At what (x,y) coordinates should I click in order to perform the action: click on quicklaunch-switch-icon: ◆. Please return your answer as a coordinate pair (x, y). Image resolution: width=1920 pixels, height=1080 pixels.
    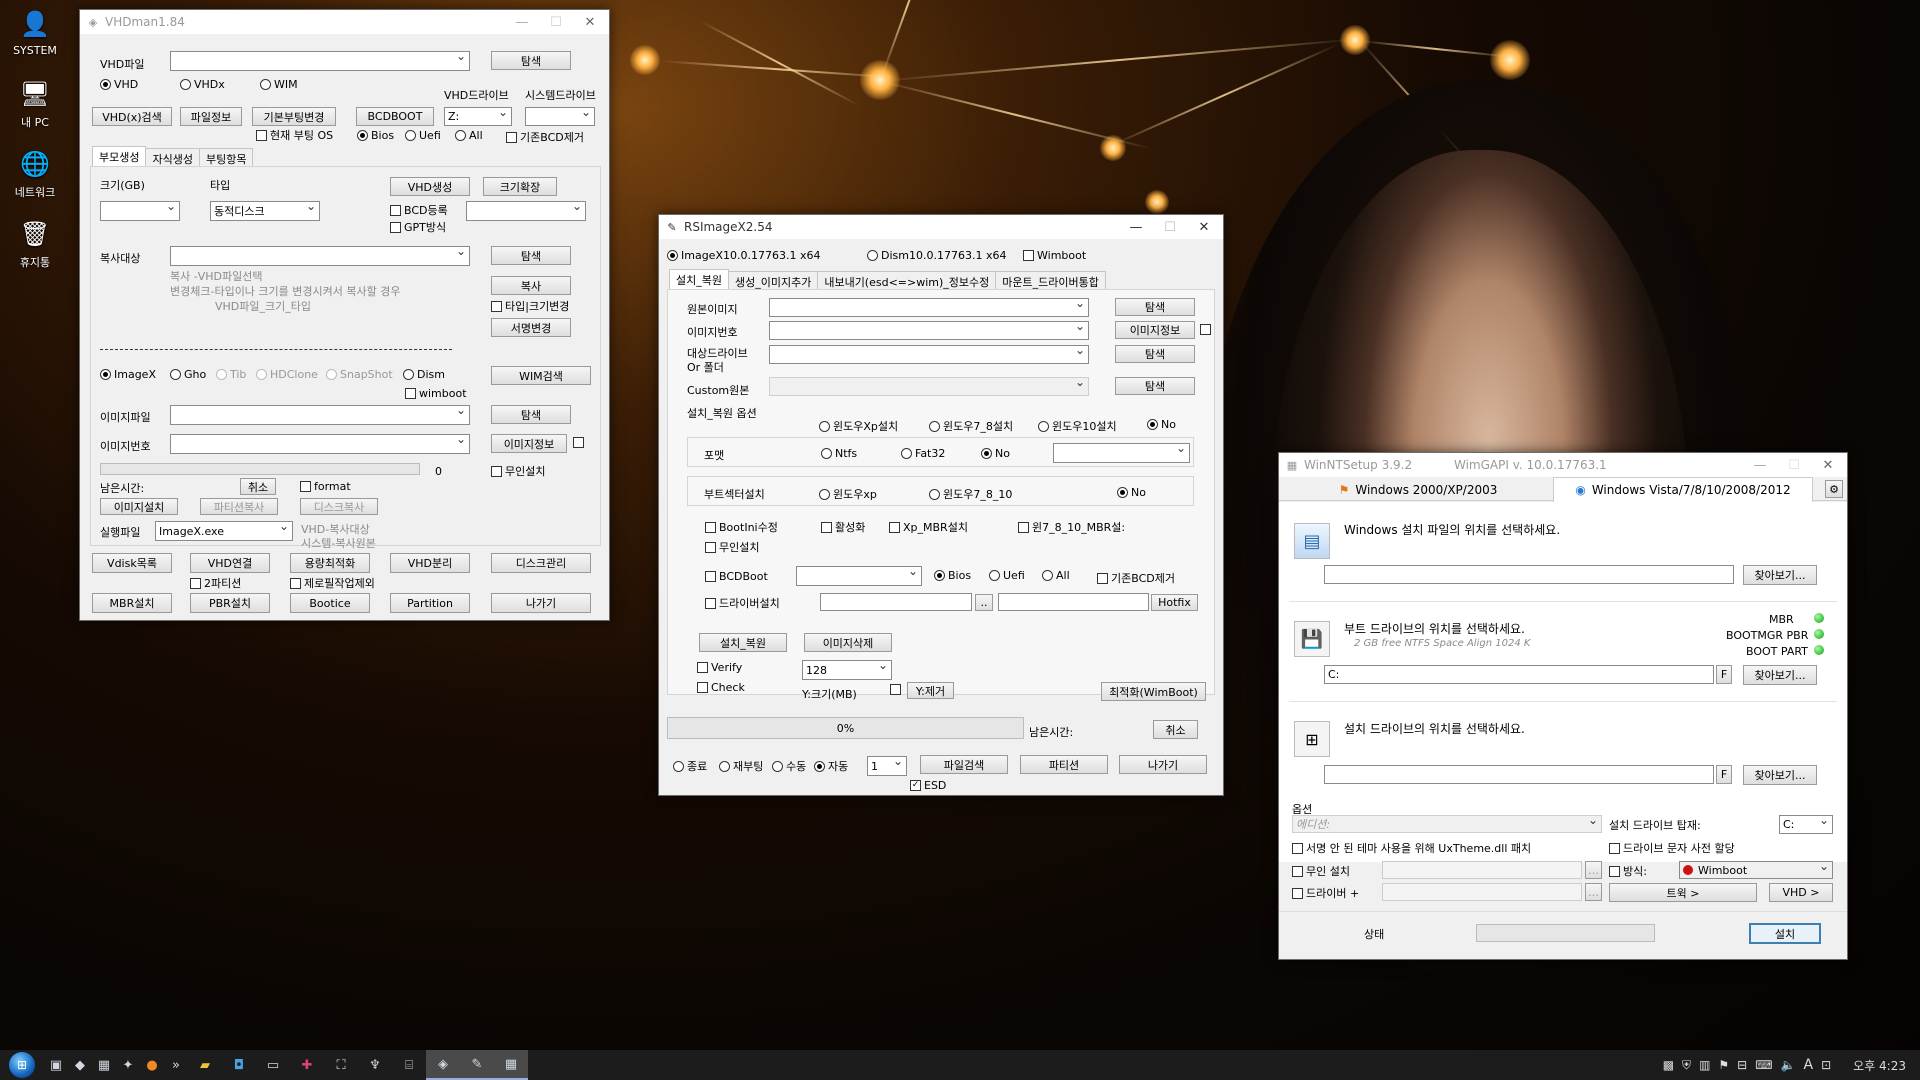
    Looking at the image, I should click on (80, 1065).